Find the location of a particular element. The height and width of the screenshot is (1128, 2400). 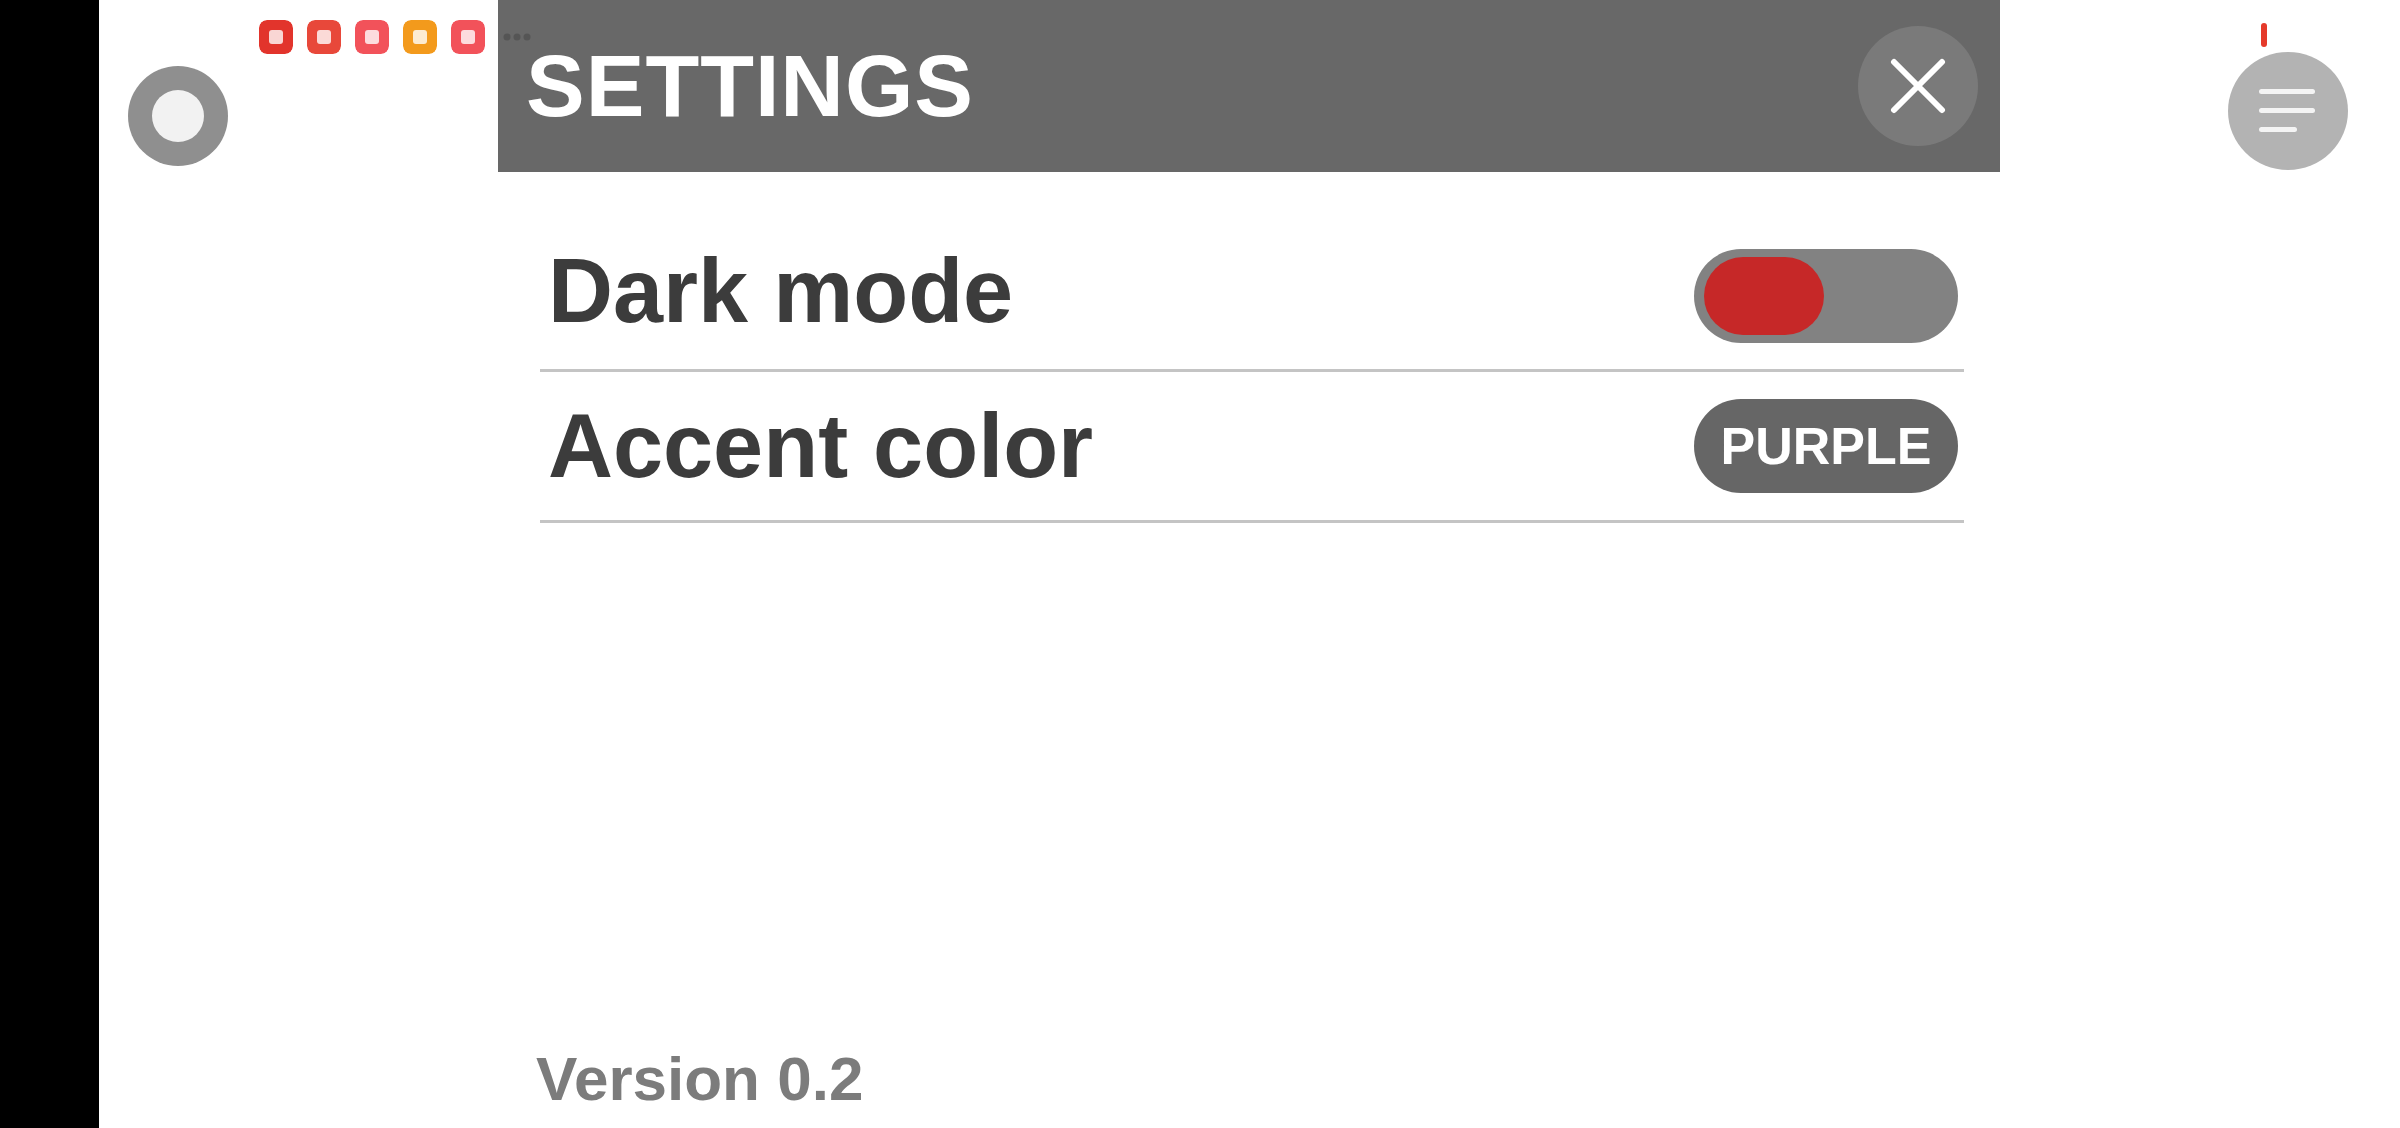

setting-label: Dark mode is located at coordinates (781, 291).